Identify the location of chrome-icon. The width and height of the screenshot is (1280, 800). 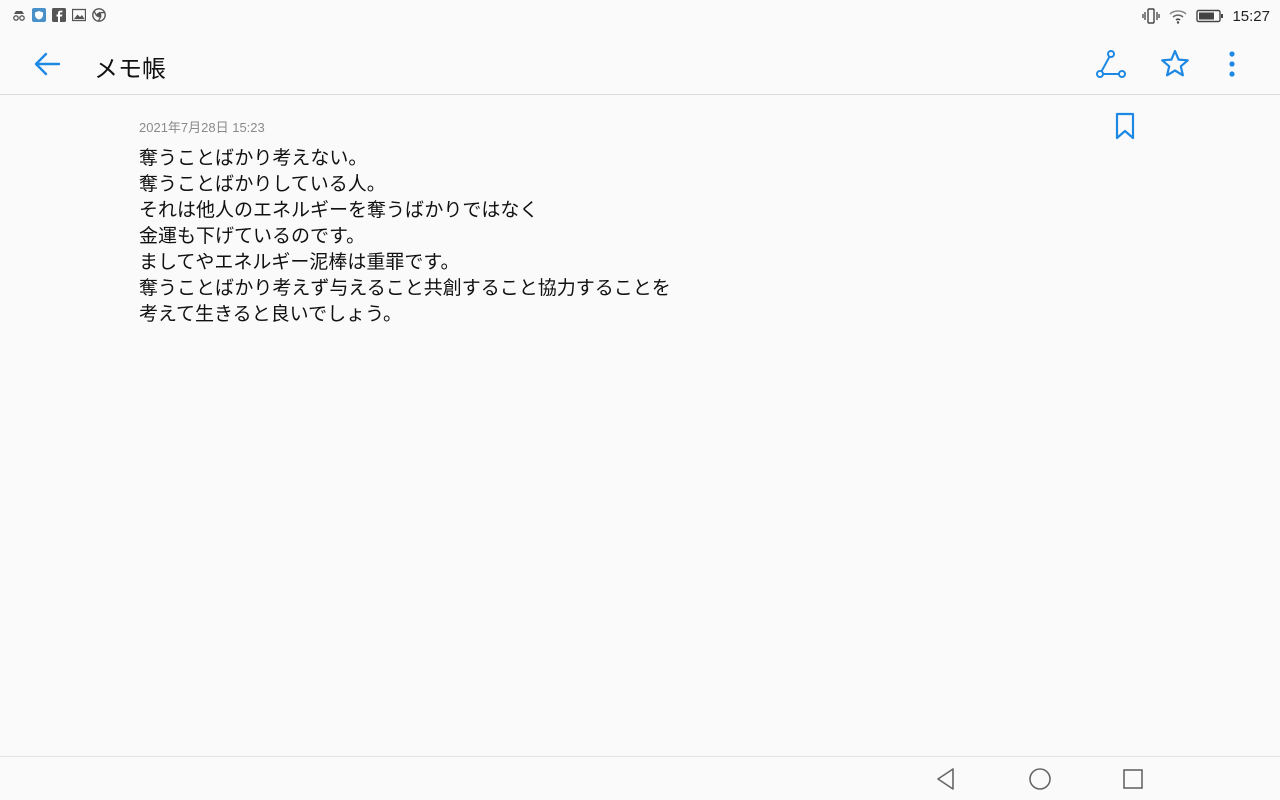
(99, 15).